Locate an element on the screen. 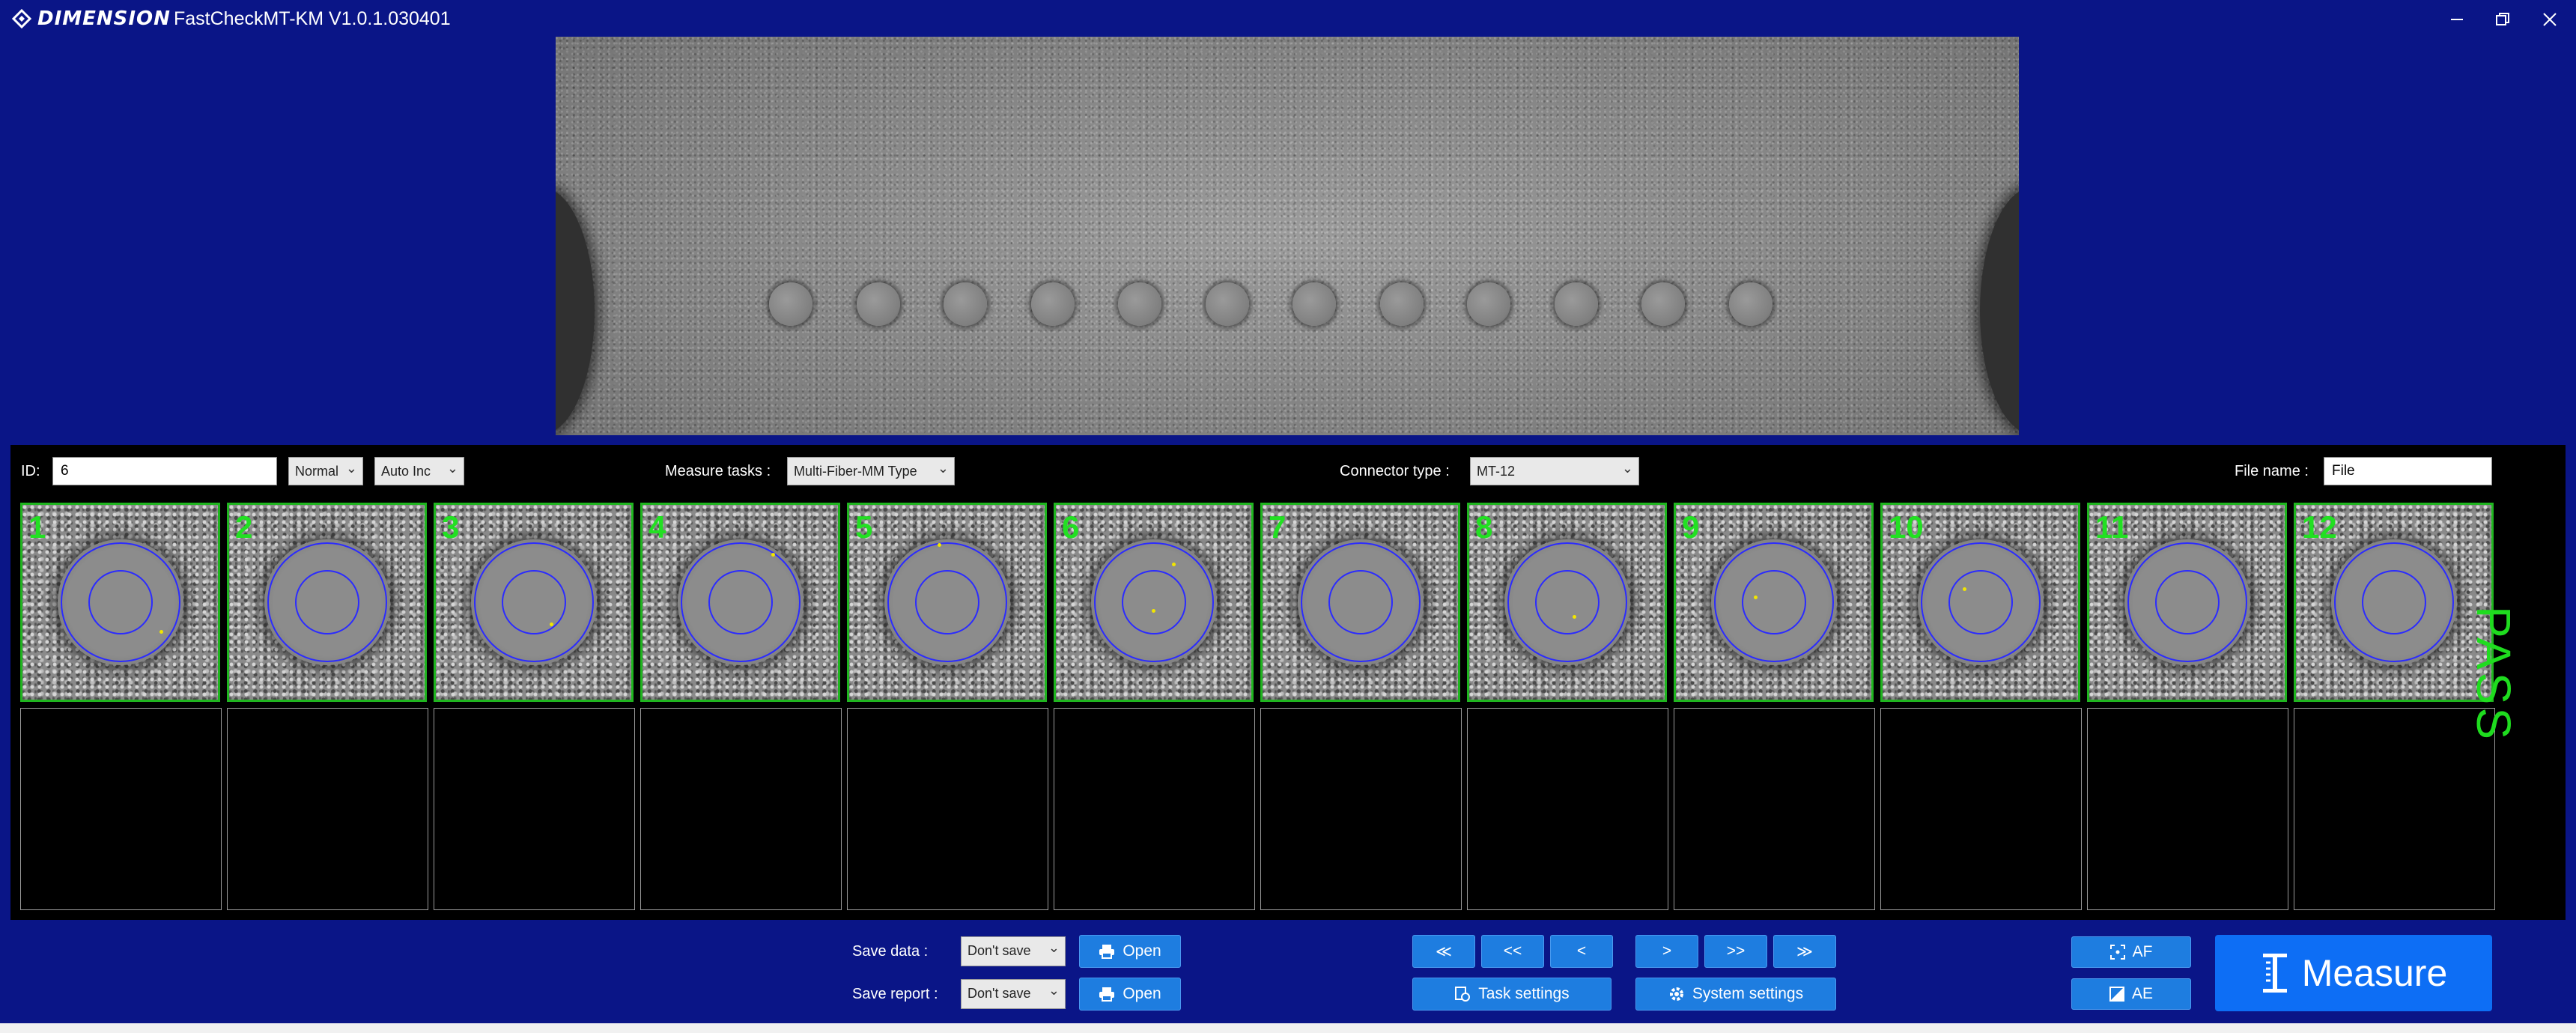 This screenshot has height=1033, width=2576. fiber-thumbnail: 5 is located at coordinates (947, 602).